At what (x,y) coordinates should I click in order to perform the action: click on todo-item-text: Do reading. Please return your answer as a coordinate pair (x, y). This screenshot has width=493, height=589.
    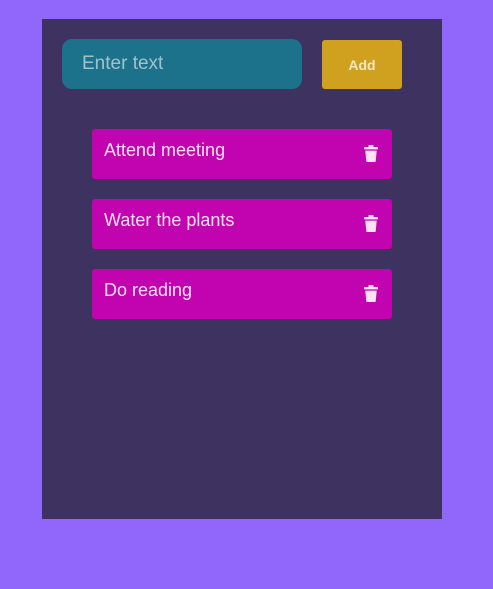
    Looking at the image, I should click on (148, 290).